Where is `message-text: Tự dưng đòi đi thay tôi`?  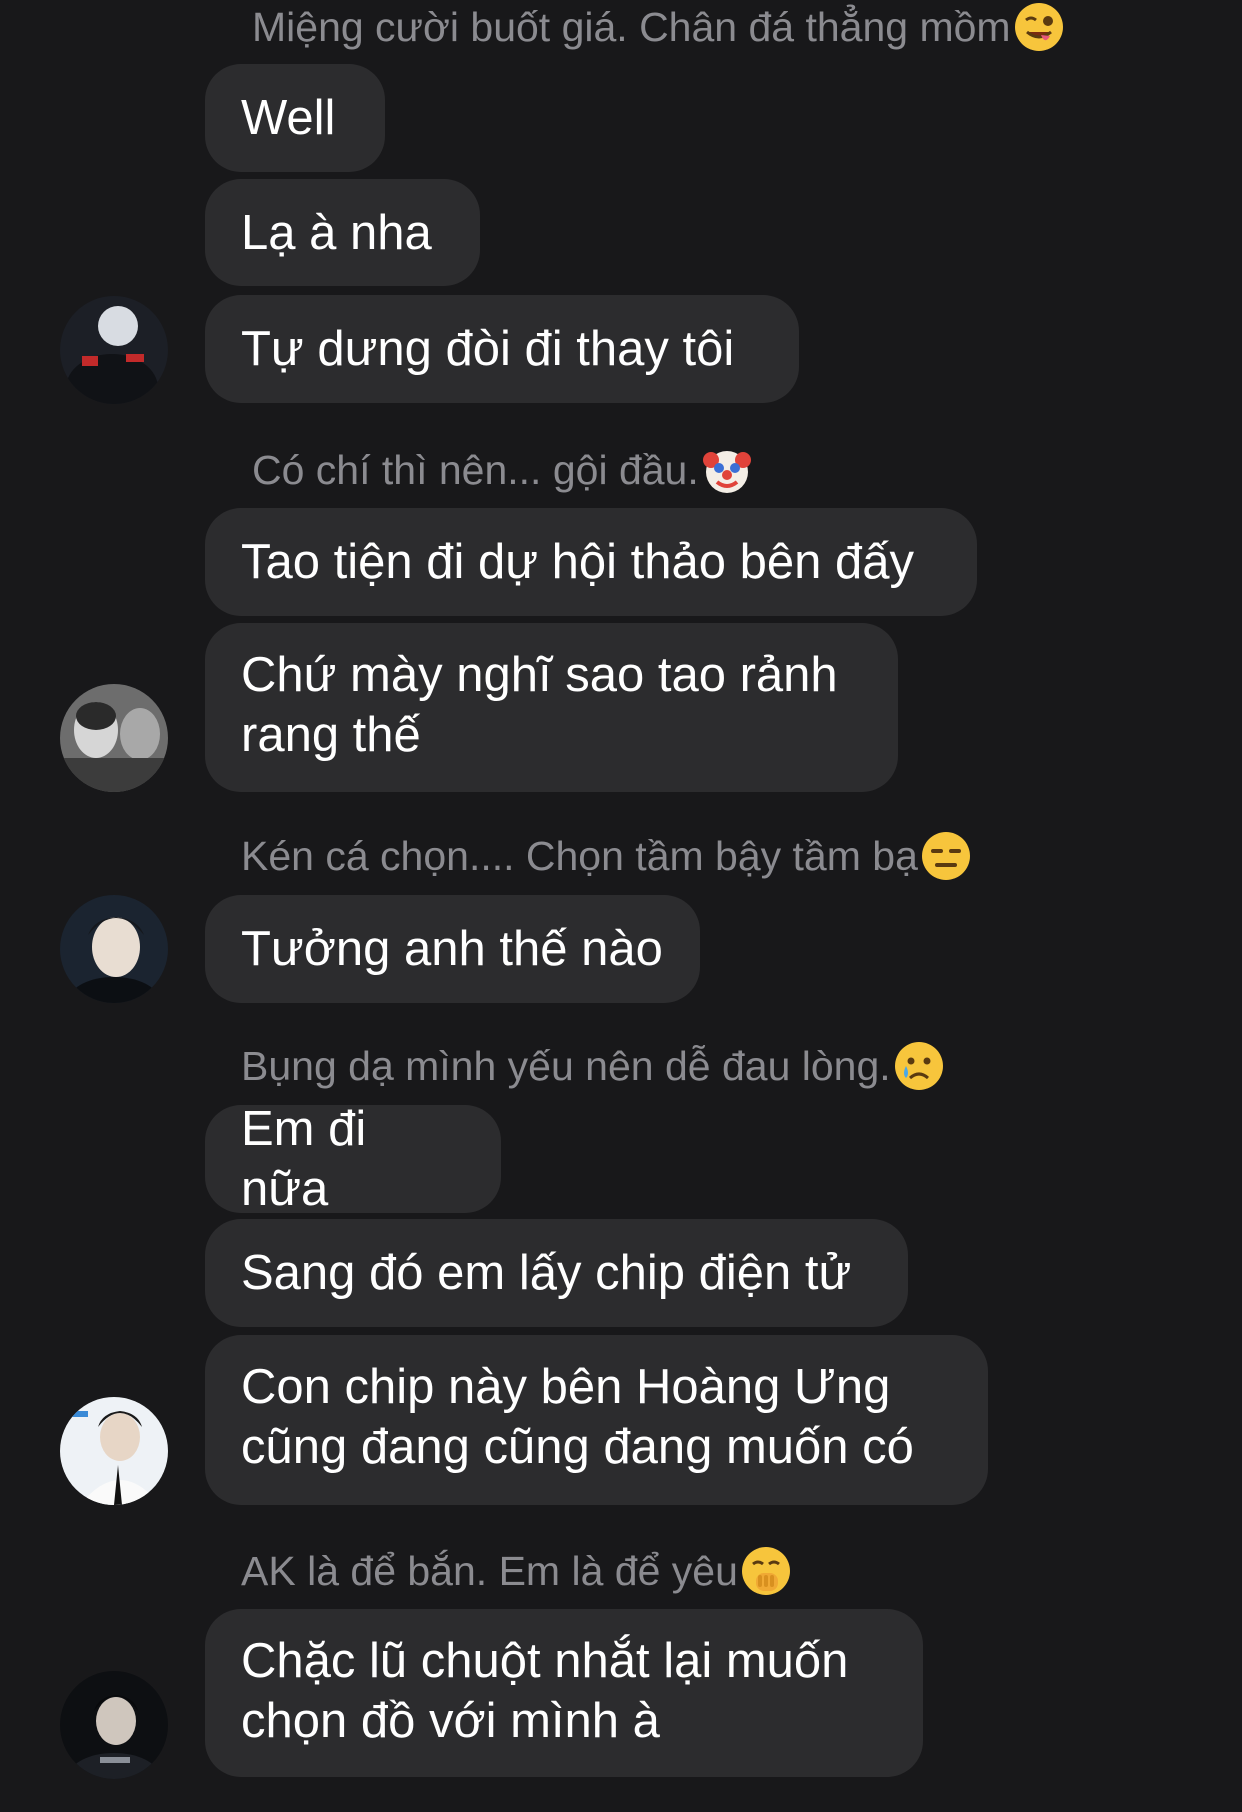
message-text: Tự dưng đòi đi thay tôi is located at coordinates (488, 349).